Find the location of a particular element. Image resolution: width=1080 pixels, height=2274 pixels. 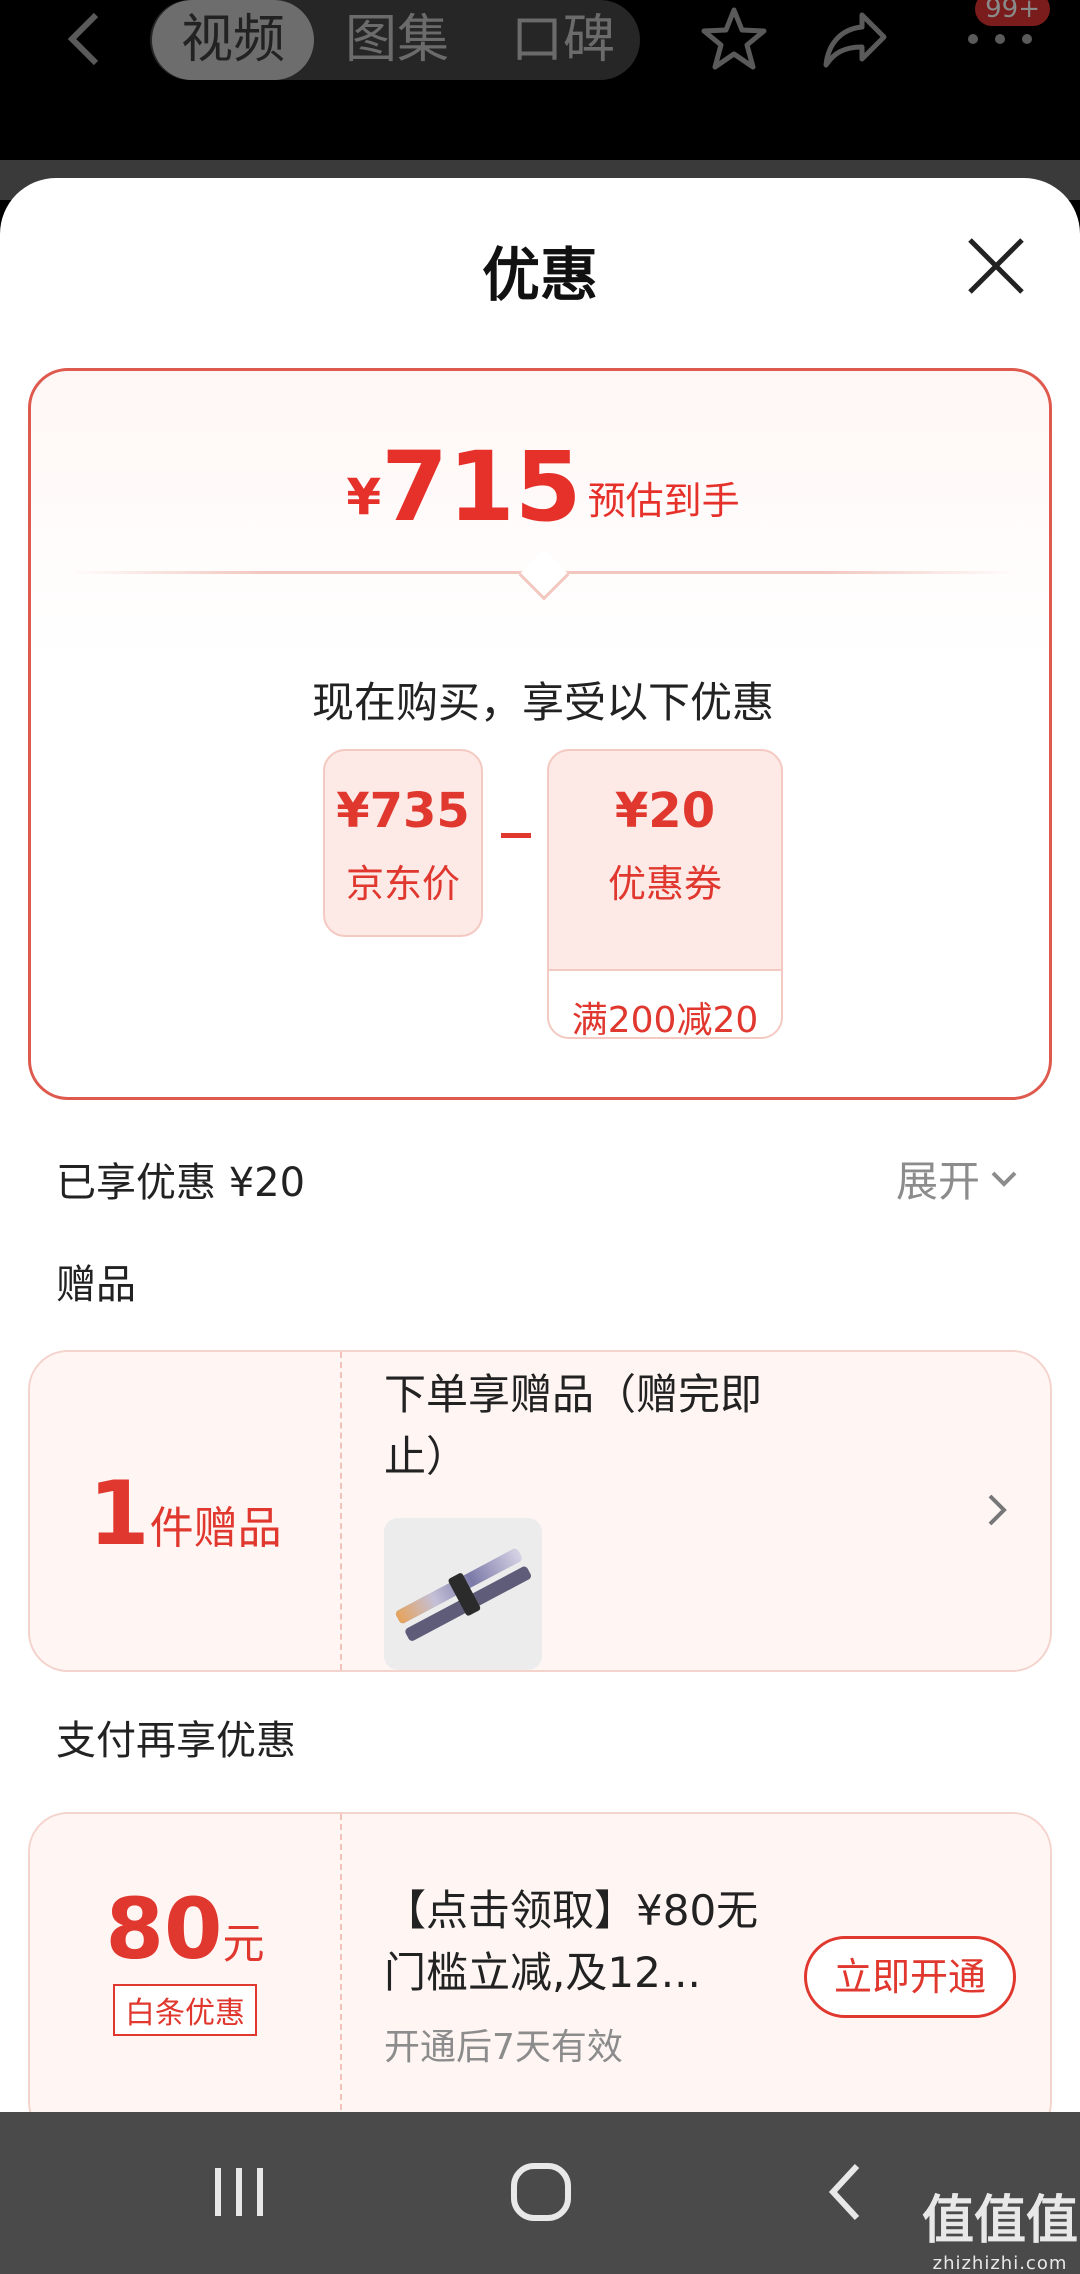

expand-label: 展开 is located at coordinates (938, 1181).